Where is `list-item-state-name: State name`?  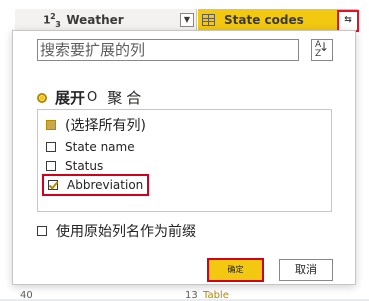 list-item-state-name: State name is located at coordinates (90, 147).